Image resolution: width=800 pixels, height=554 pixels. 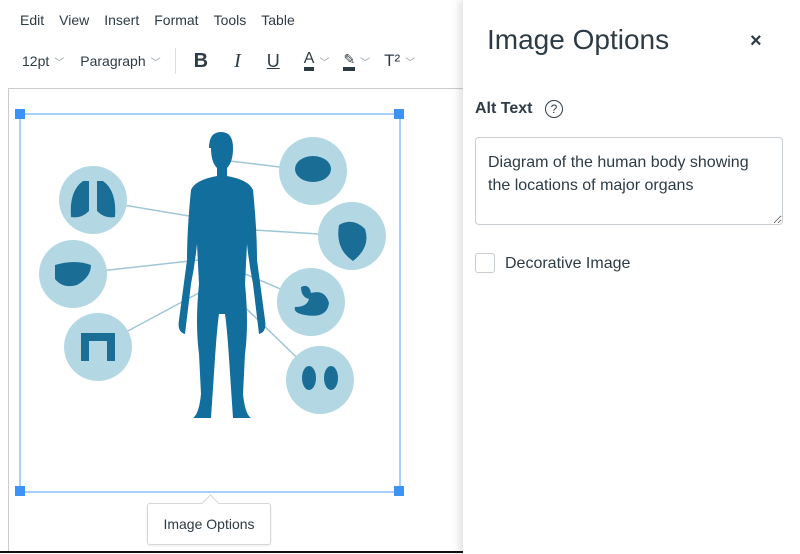 I want to click on block-format-dropdown: Paragraph ﹀, so click(x=120, y=61).